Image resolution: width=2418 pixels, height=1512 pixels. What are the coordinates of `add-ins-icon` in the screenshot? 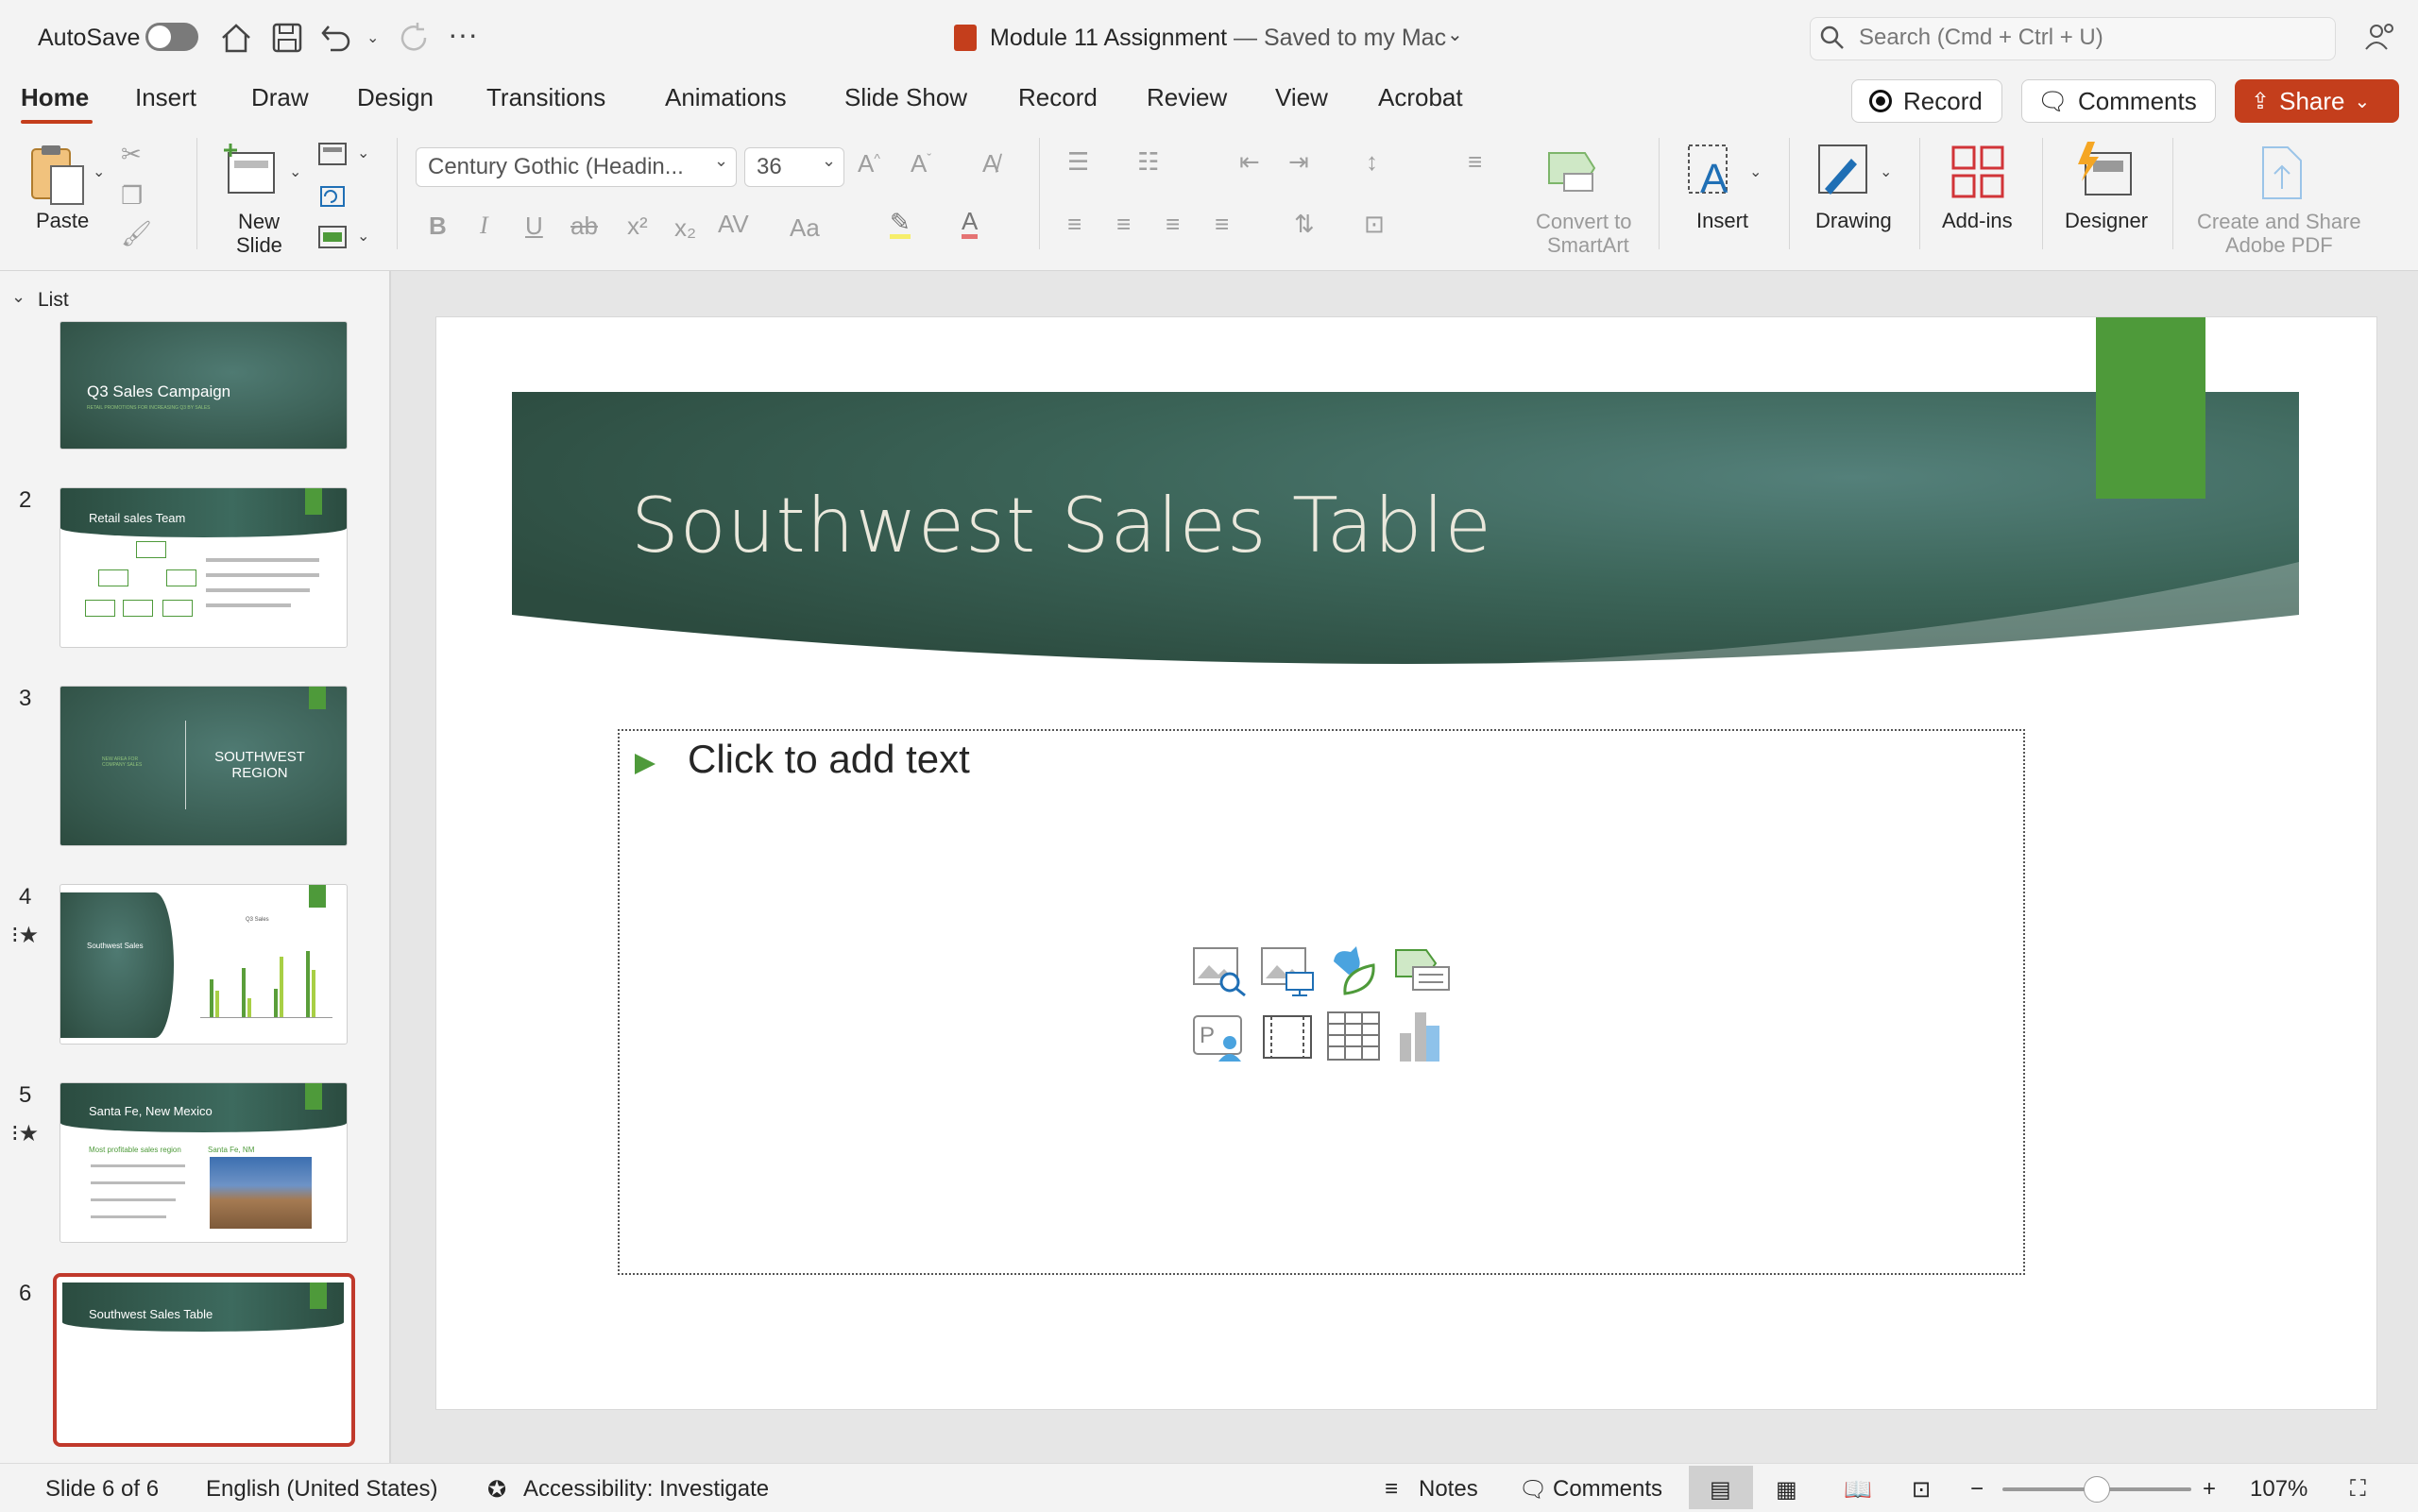 It's located at (1978, 172).